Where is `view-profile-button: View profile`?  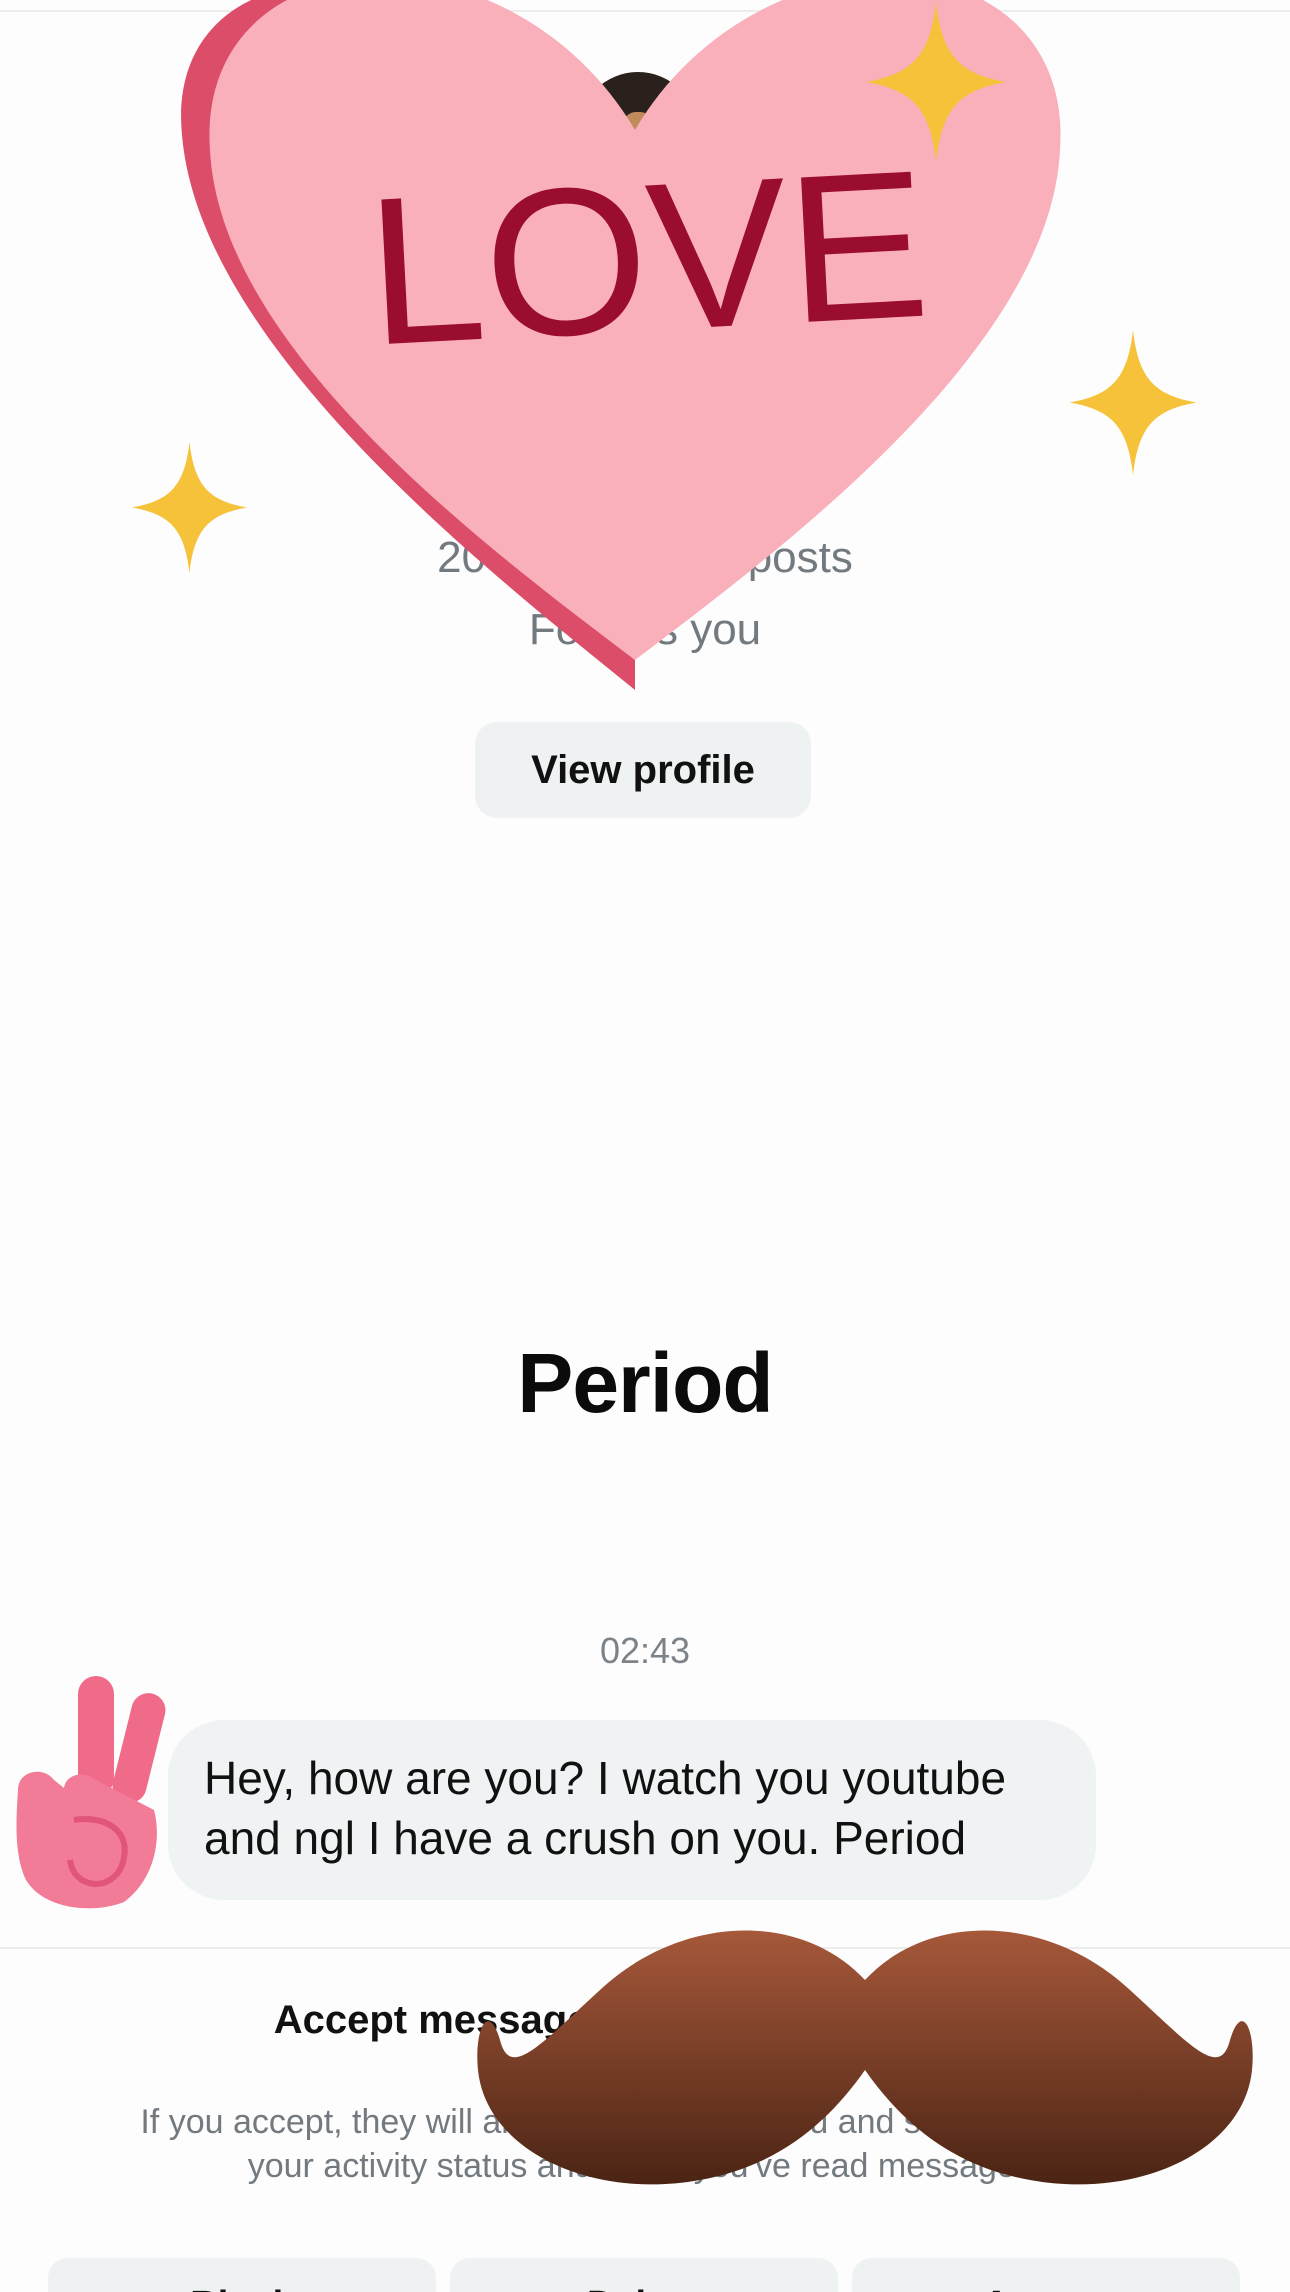
view-profile-button: View profile is located at coordinates (643, 770).